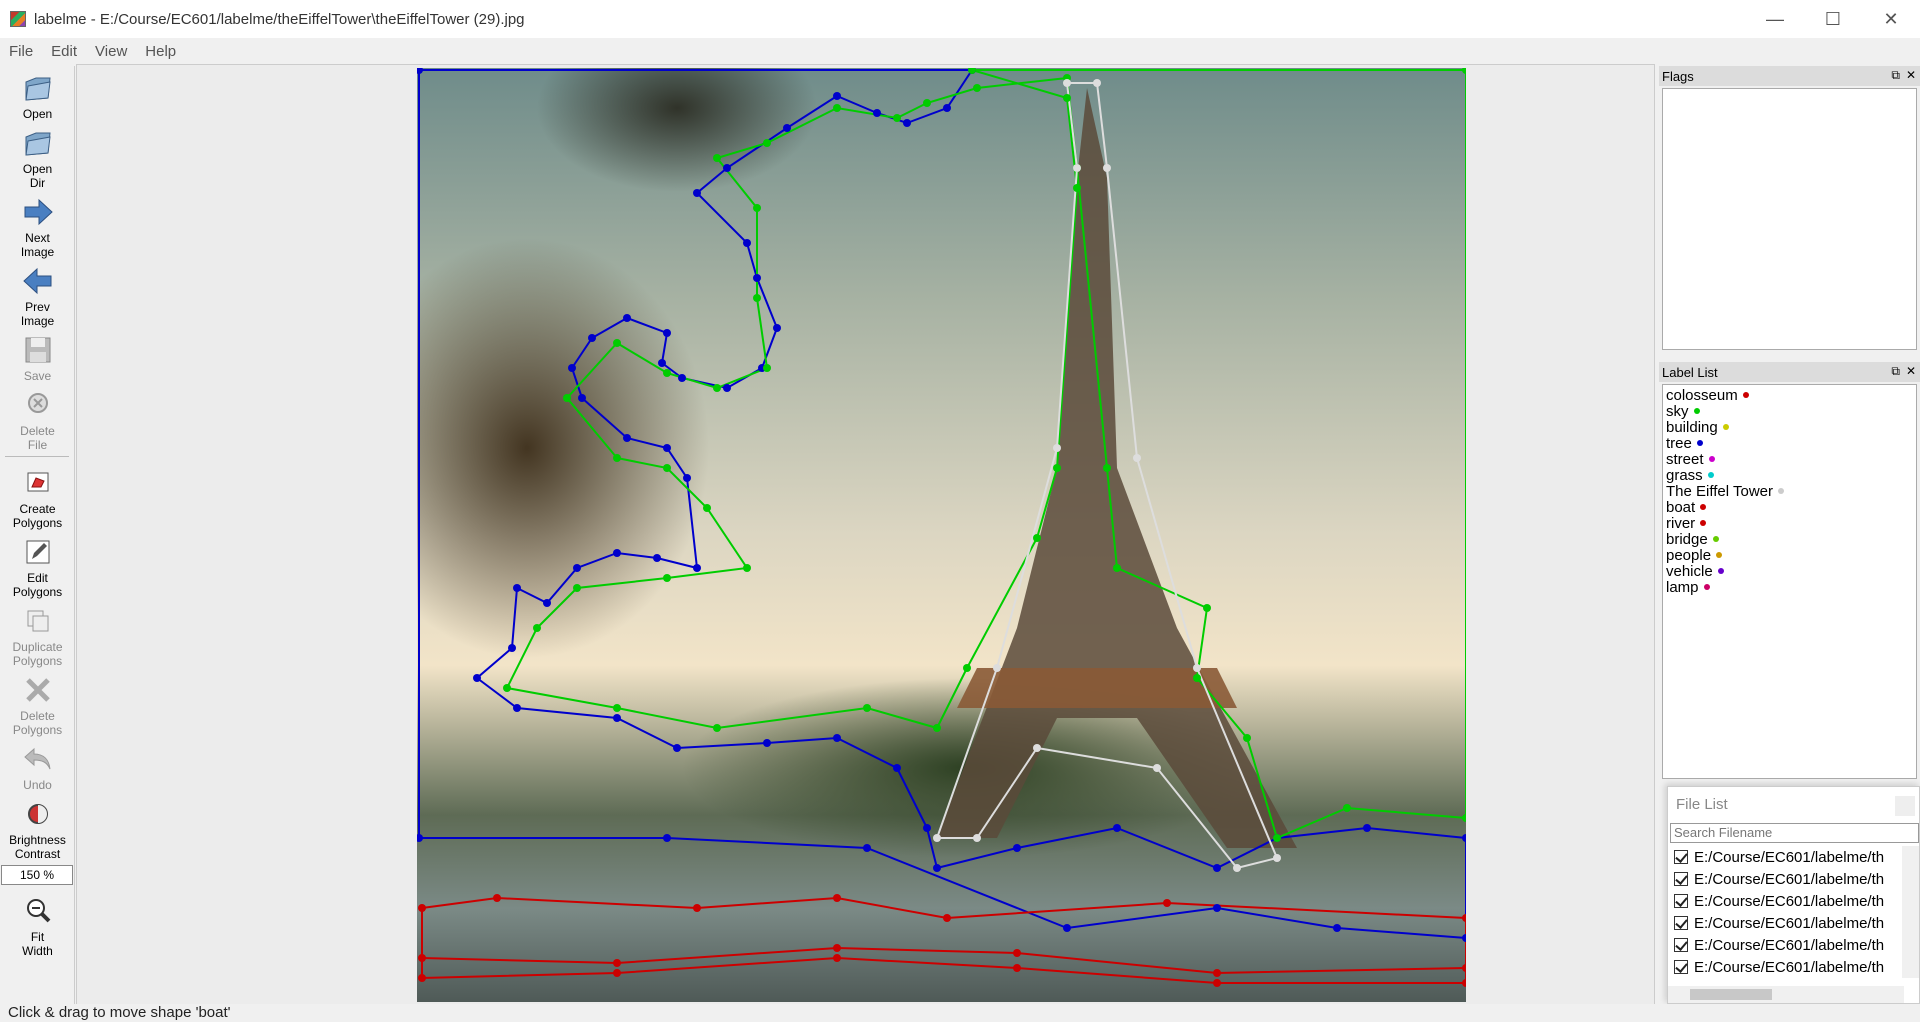  Describe the element at coordinates (37, 764) in the screenshot. I see `undo-button: Undo` at that location.